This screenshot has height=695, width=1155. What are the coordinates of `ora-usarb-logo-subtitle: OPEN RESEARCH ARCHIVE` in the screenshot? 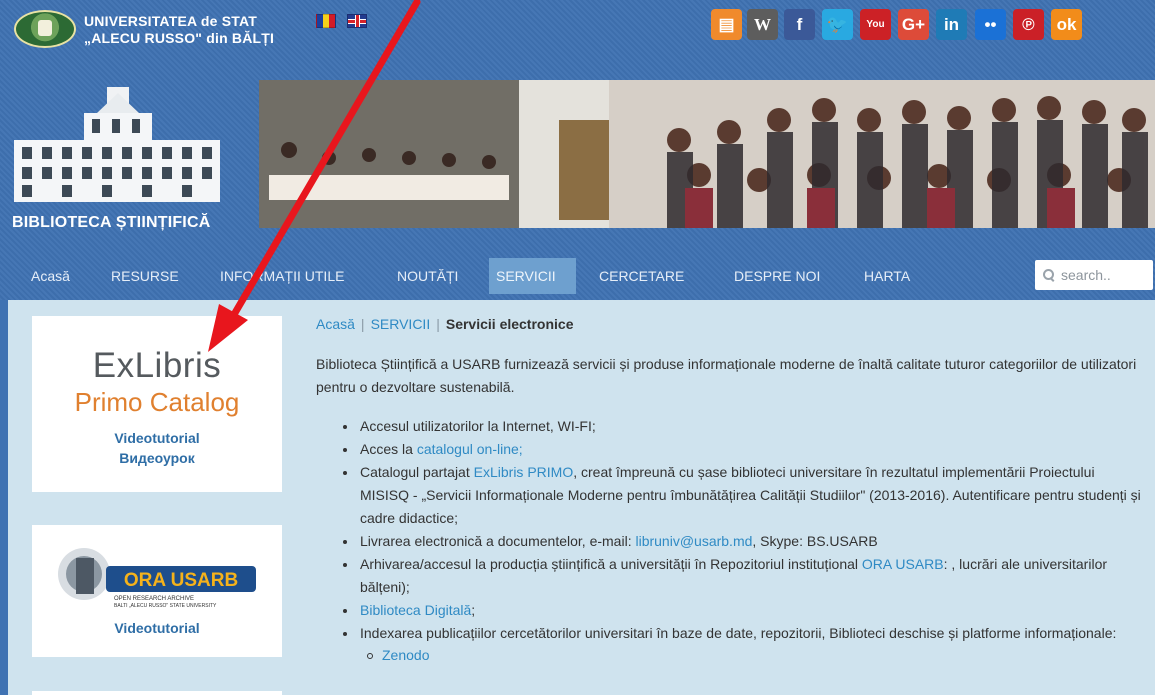 It's located at (154, 599).